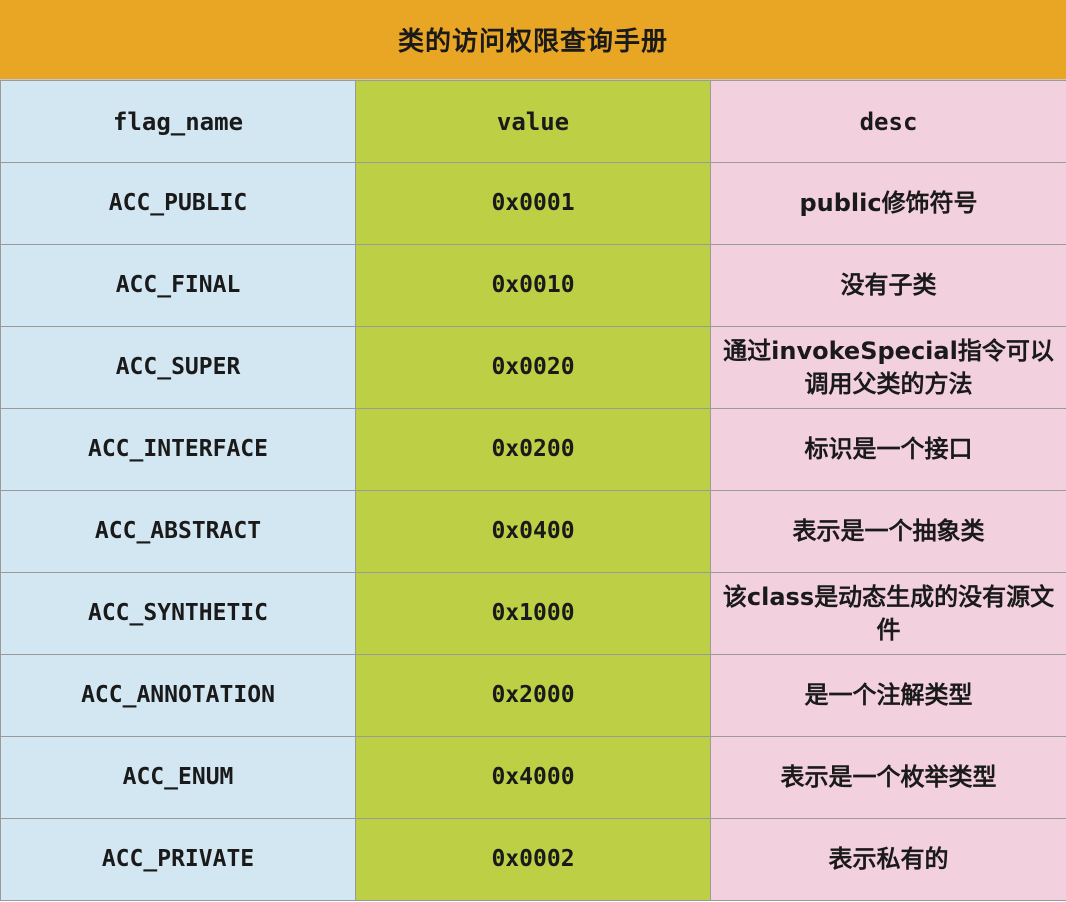 Image resolution: width=1066 pixels, height=902 pixels. I want to click on flag-desc-cell: 表示是一个抽象类, so click(888, 531).